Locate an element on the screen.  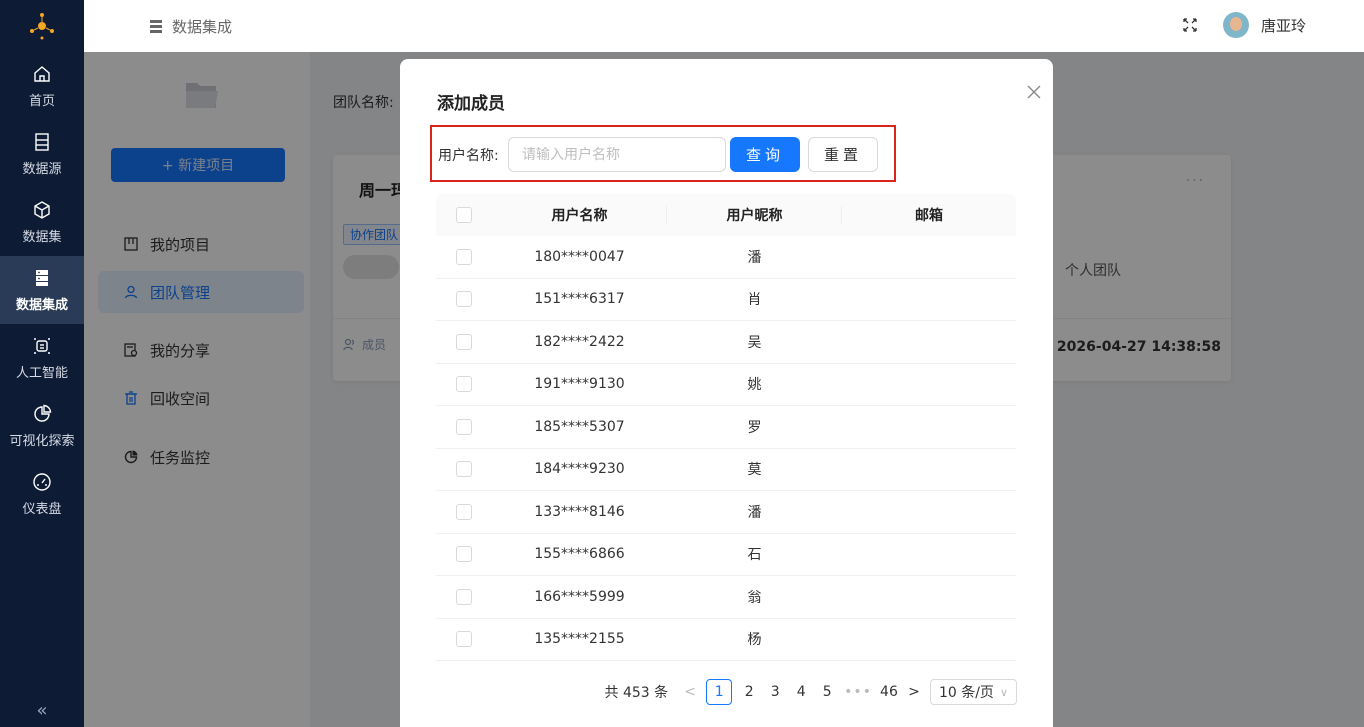
page-4: 4 is located at coordinates (801, 692).